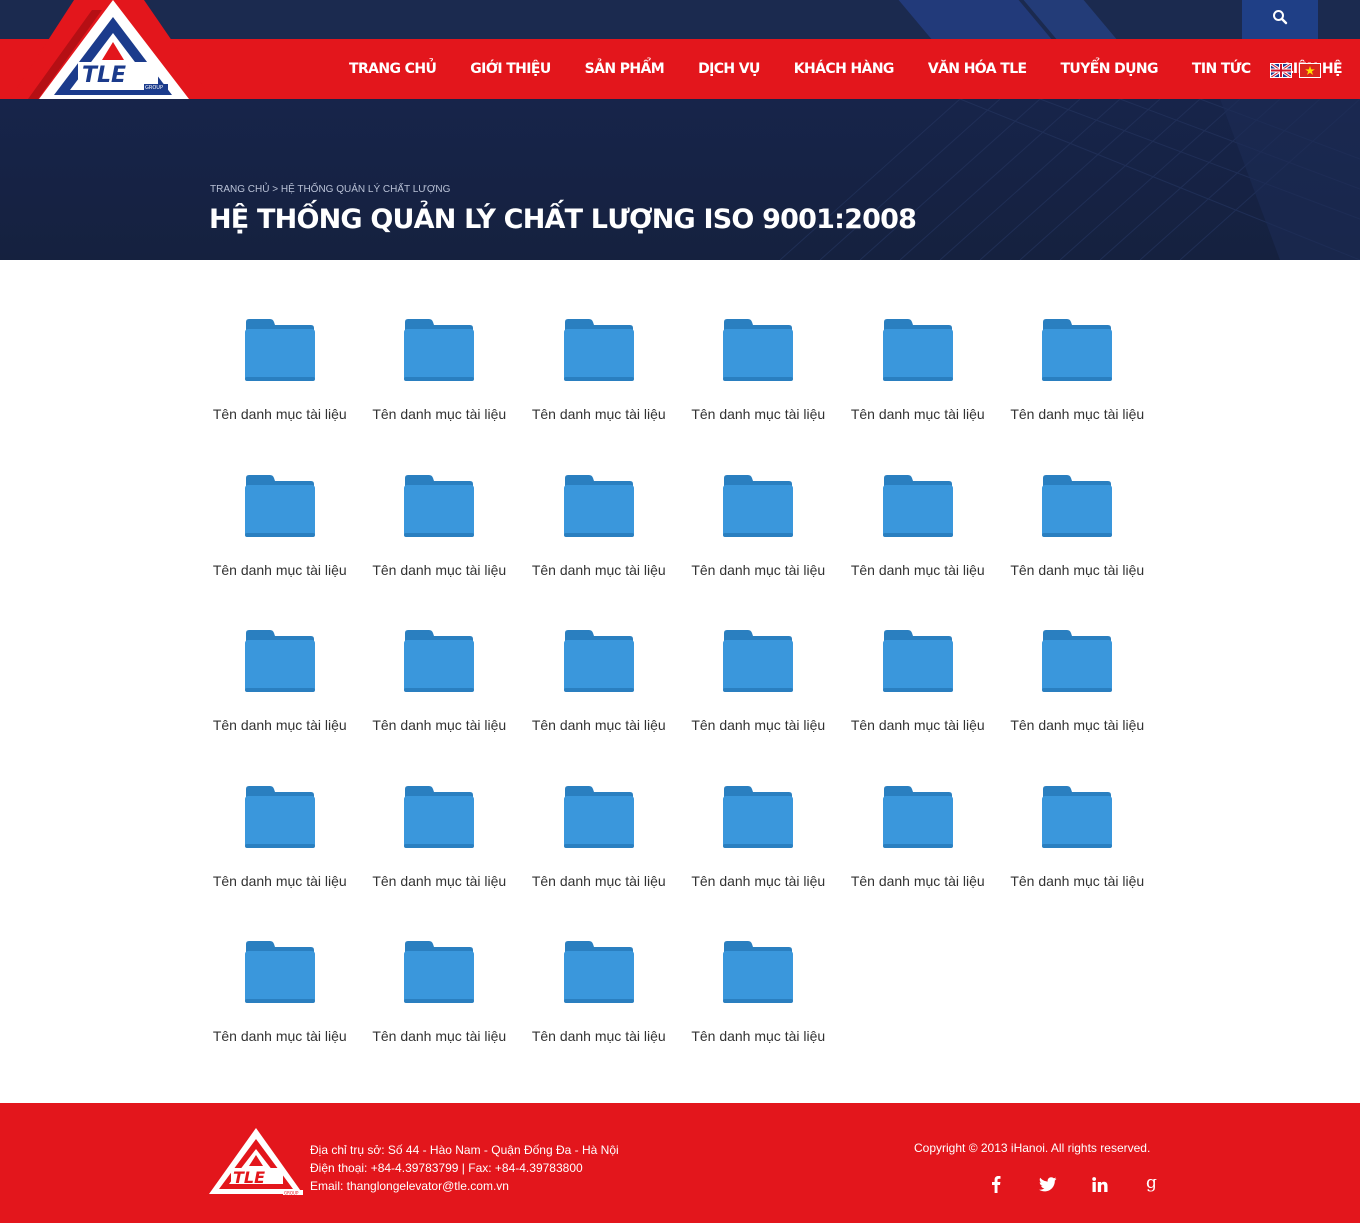  I want to click on nav-item-culture: VĂN HÓA TLE, so click(977, 69).